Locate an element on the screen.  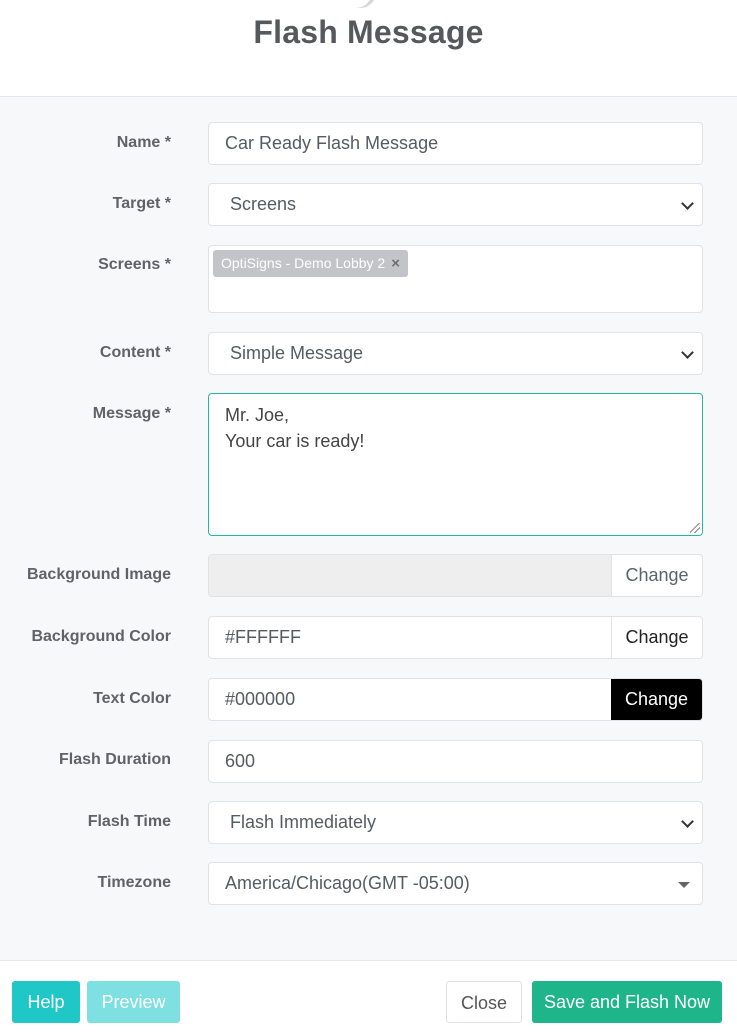
close-icon: × is located at coordinates (395, 263).